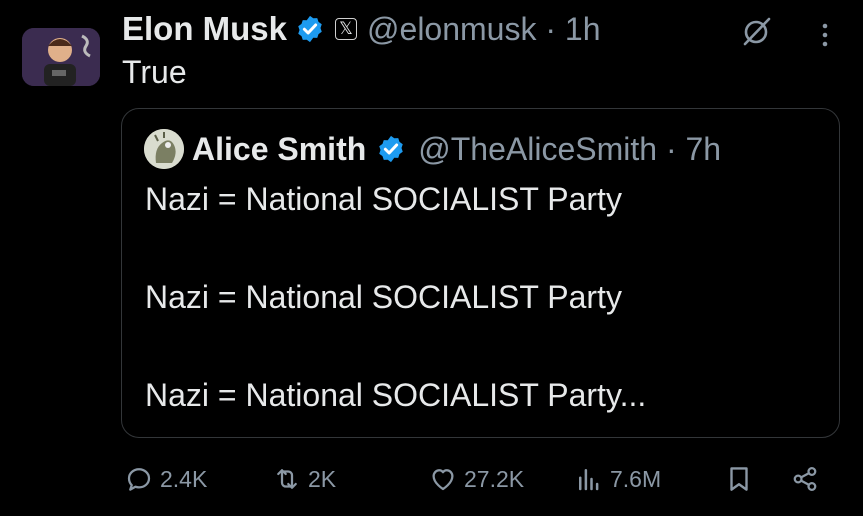  I want to click on views-icon, so click(589, 480).